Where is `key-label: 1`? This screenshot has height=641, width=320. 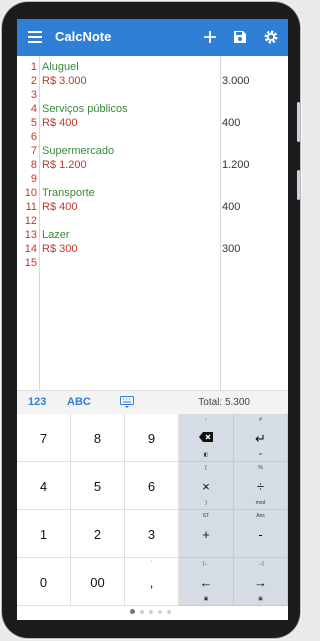
key-label: 1 is located at coordinates (43, 534).